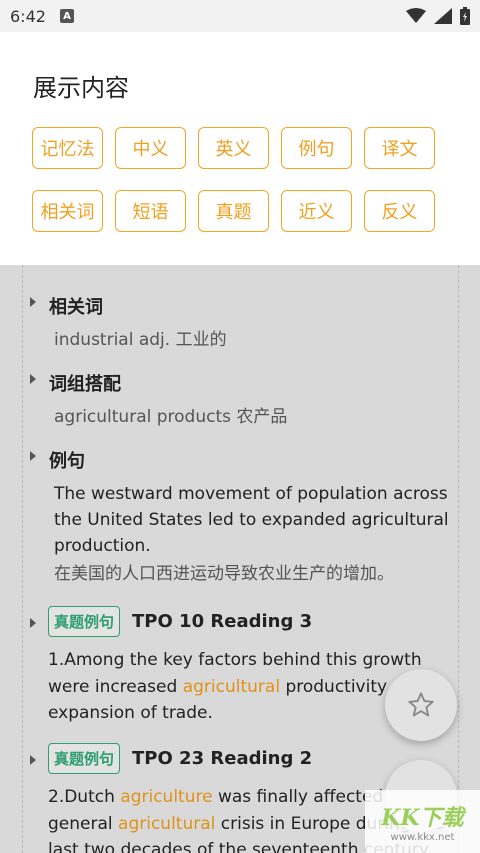 The width and height of the screenshot is (480, 853). What do you see at coordinates (22, 559) in the screenshot?
I see `divider` at bounding box center [22, 559].